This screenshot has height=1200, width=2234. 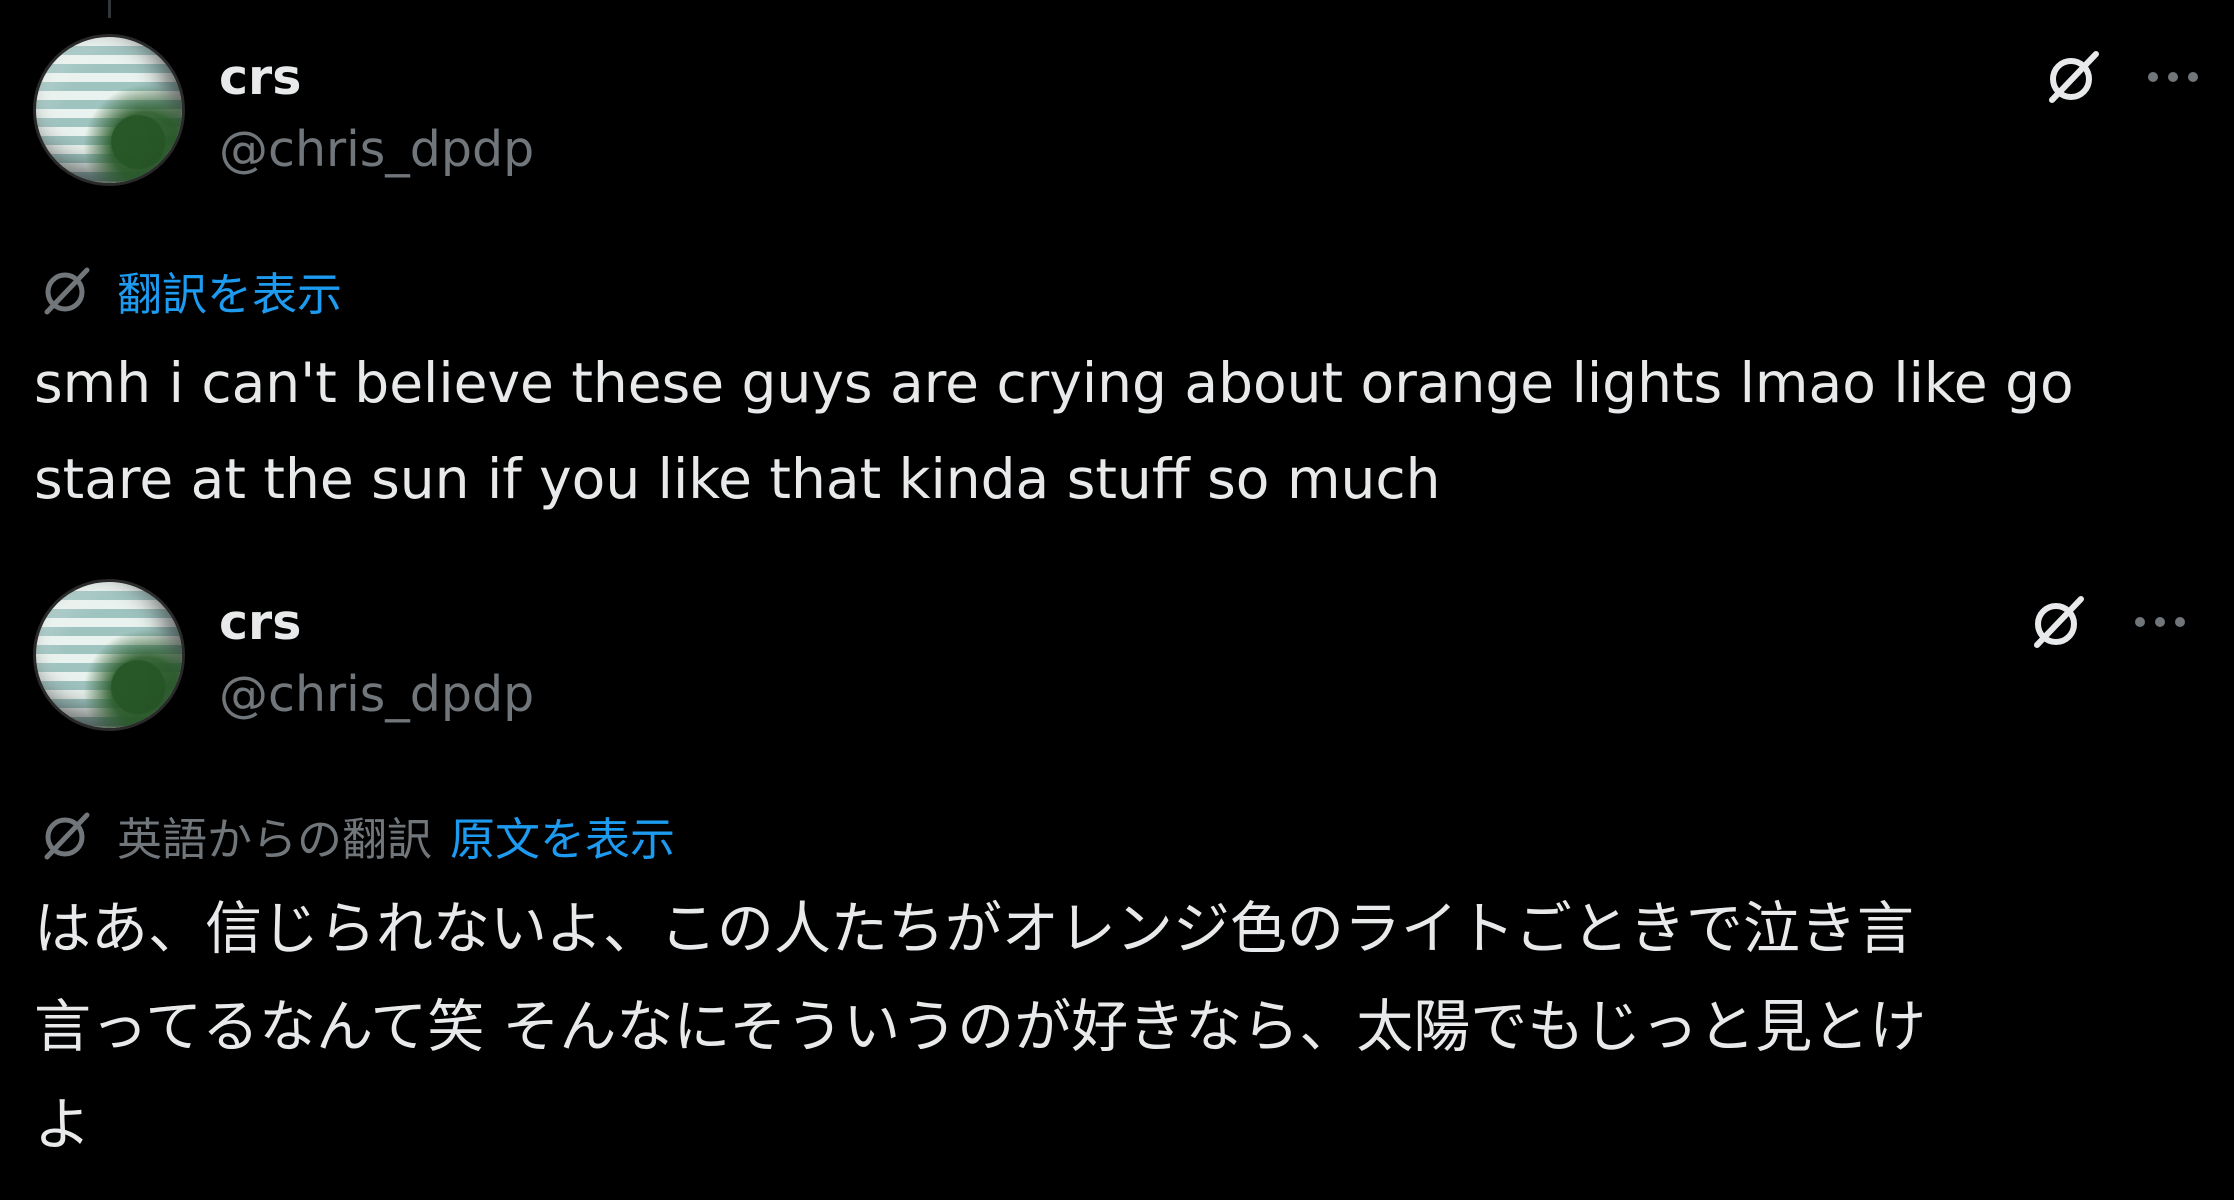 What do you see at coordinates (109, 9) in the screenshot?
I see `thread-connector-line` at bounding box center [109, 9].